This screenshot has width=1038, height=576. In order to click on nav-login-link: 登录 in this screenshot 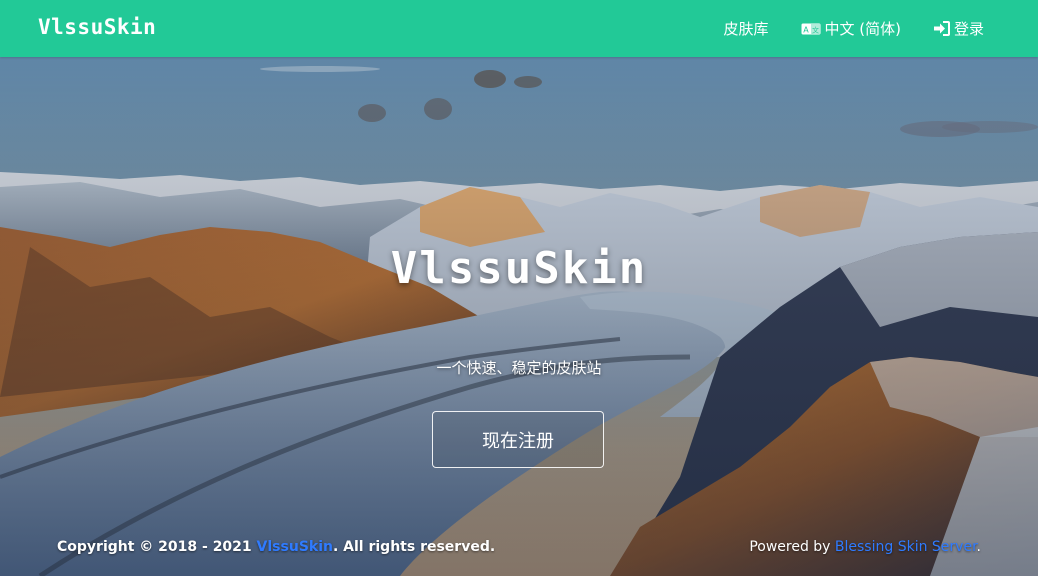, I will do `click(958, 28)`.